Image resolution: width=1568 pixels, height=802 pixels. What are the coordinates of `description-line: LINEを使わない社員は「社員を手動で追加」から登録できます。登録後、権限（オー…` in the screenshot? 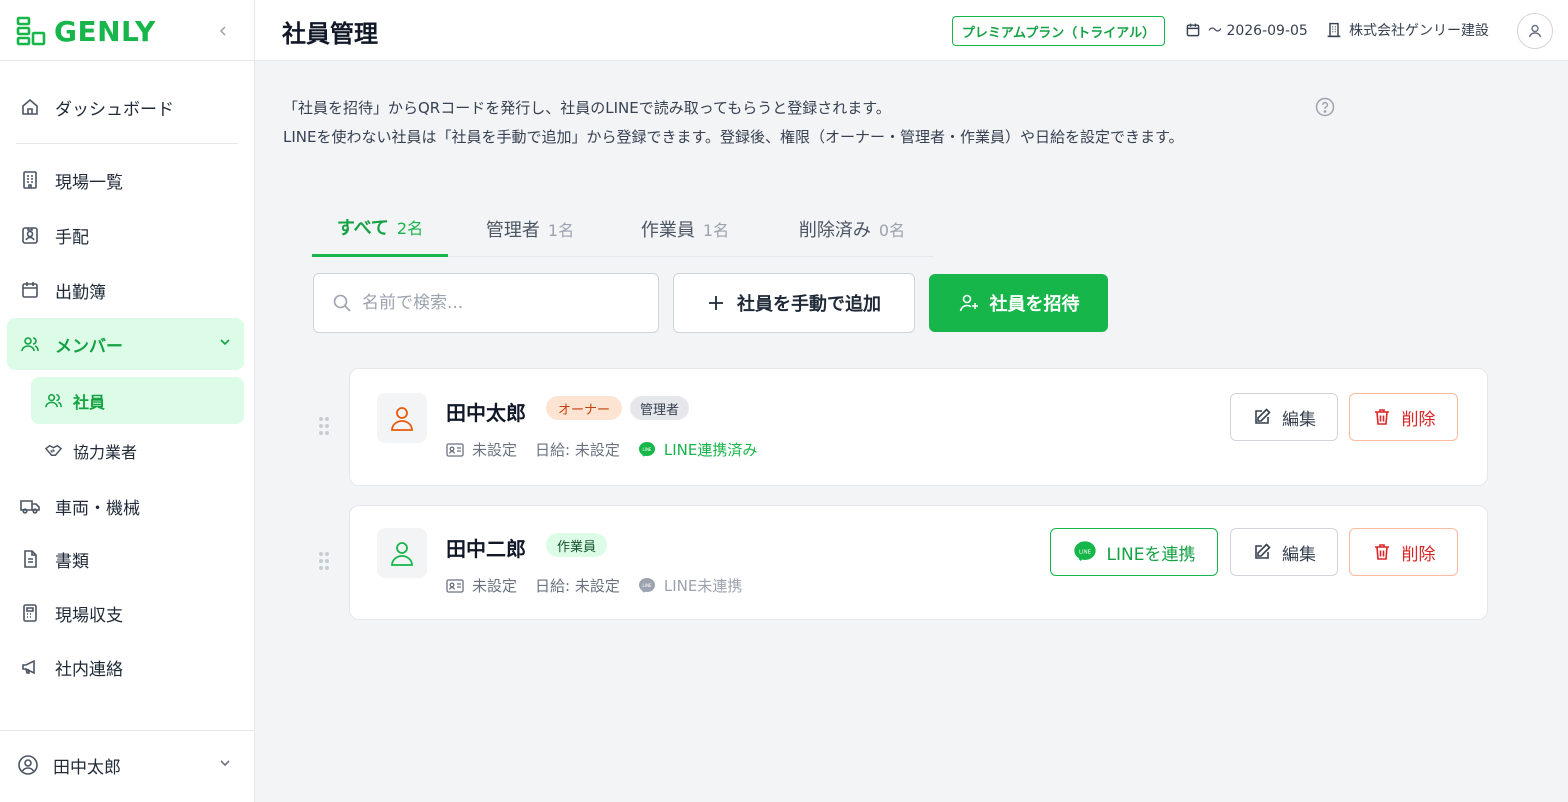 It's located at (733, 137).